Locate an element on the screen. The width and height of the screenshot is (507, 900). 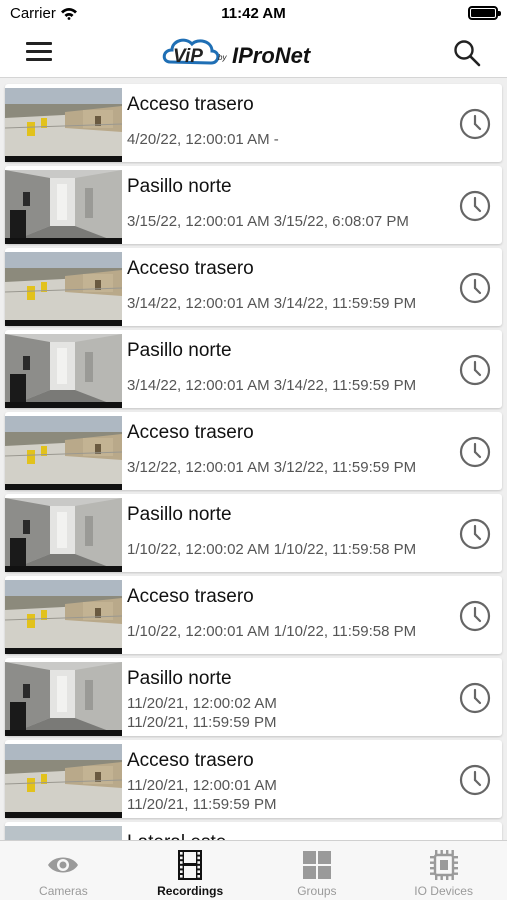
recording-timerange: 3/15/22, 12:00:01 AM 3/15/22, 6:08:07 PM is located at coordinates (268, 221).